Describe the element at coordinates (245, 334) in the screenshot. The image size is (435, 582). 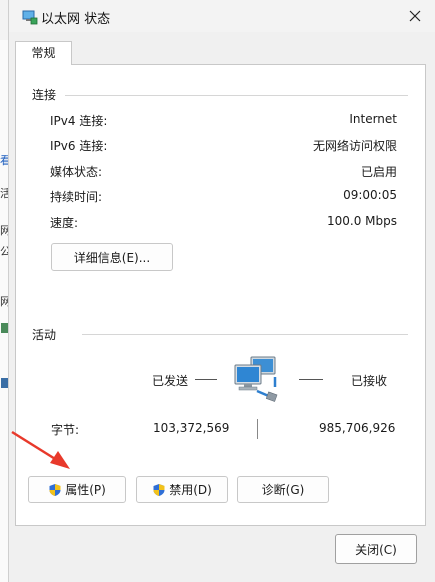
I see `activity-divider` at that location.